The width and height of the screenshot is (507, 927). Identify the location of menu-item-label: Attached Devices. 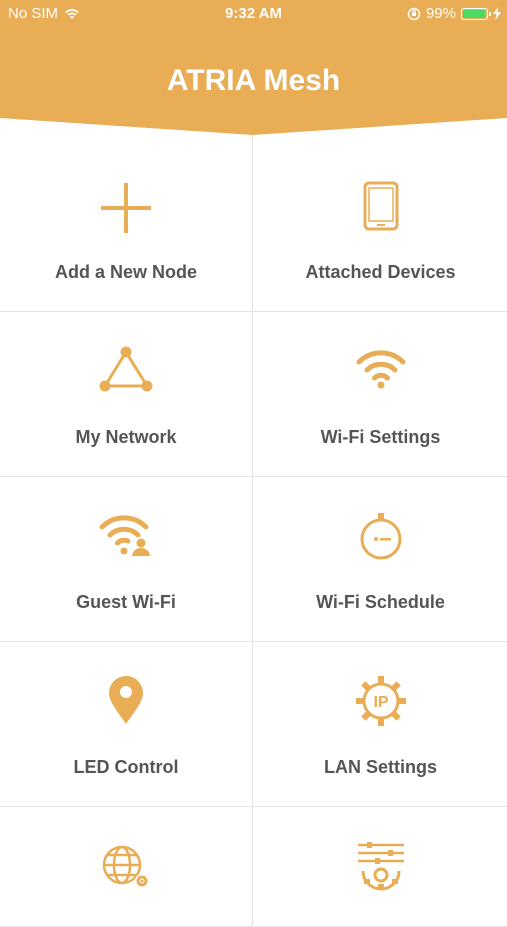
(380, 272).